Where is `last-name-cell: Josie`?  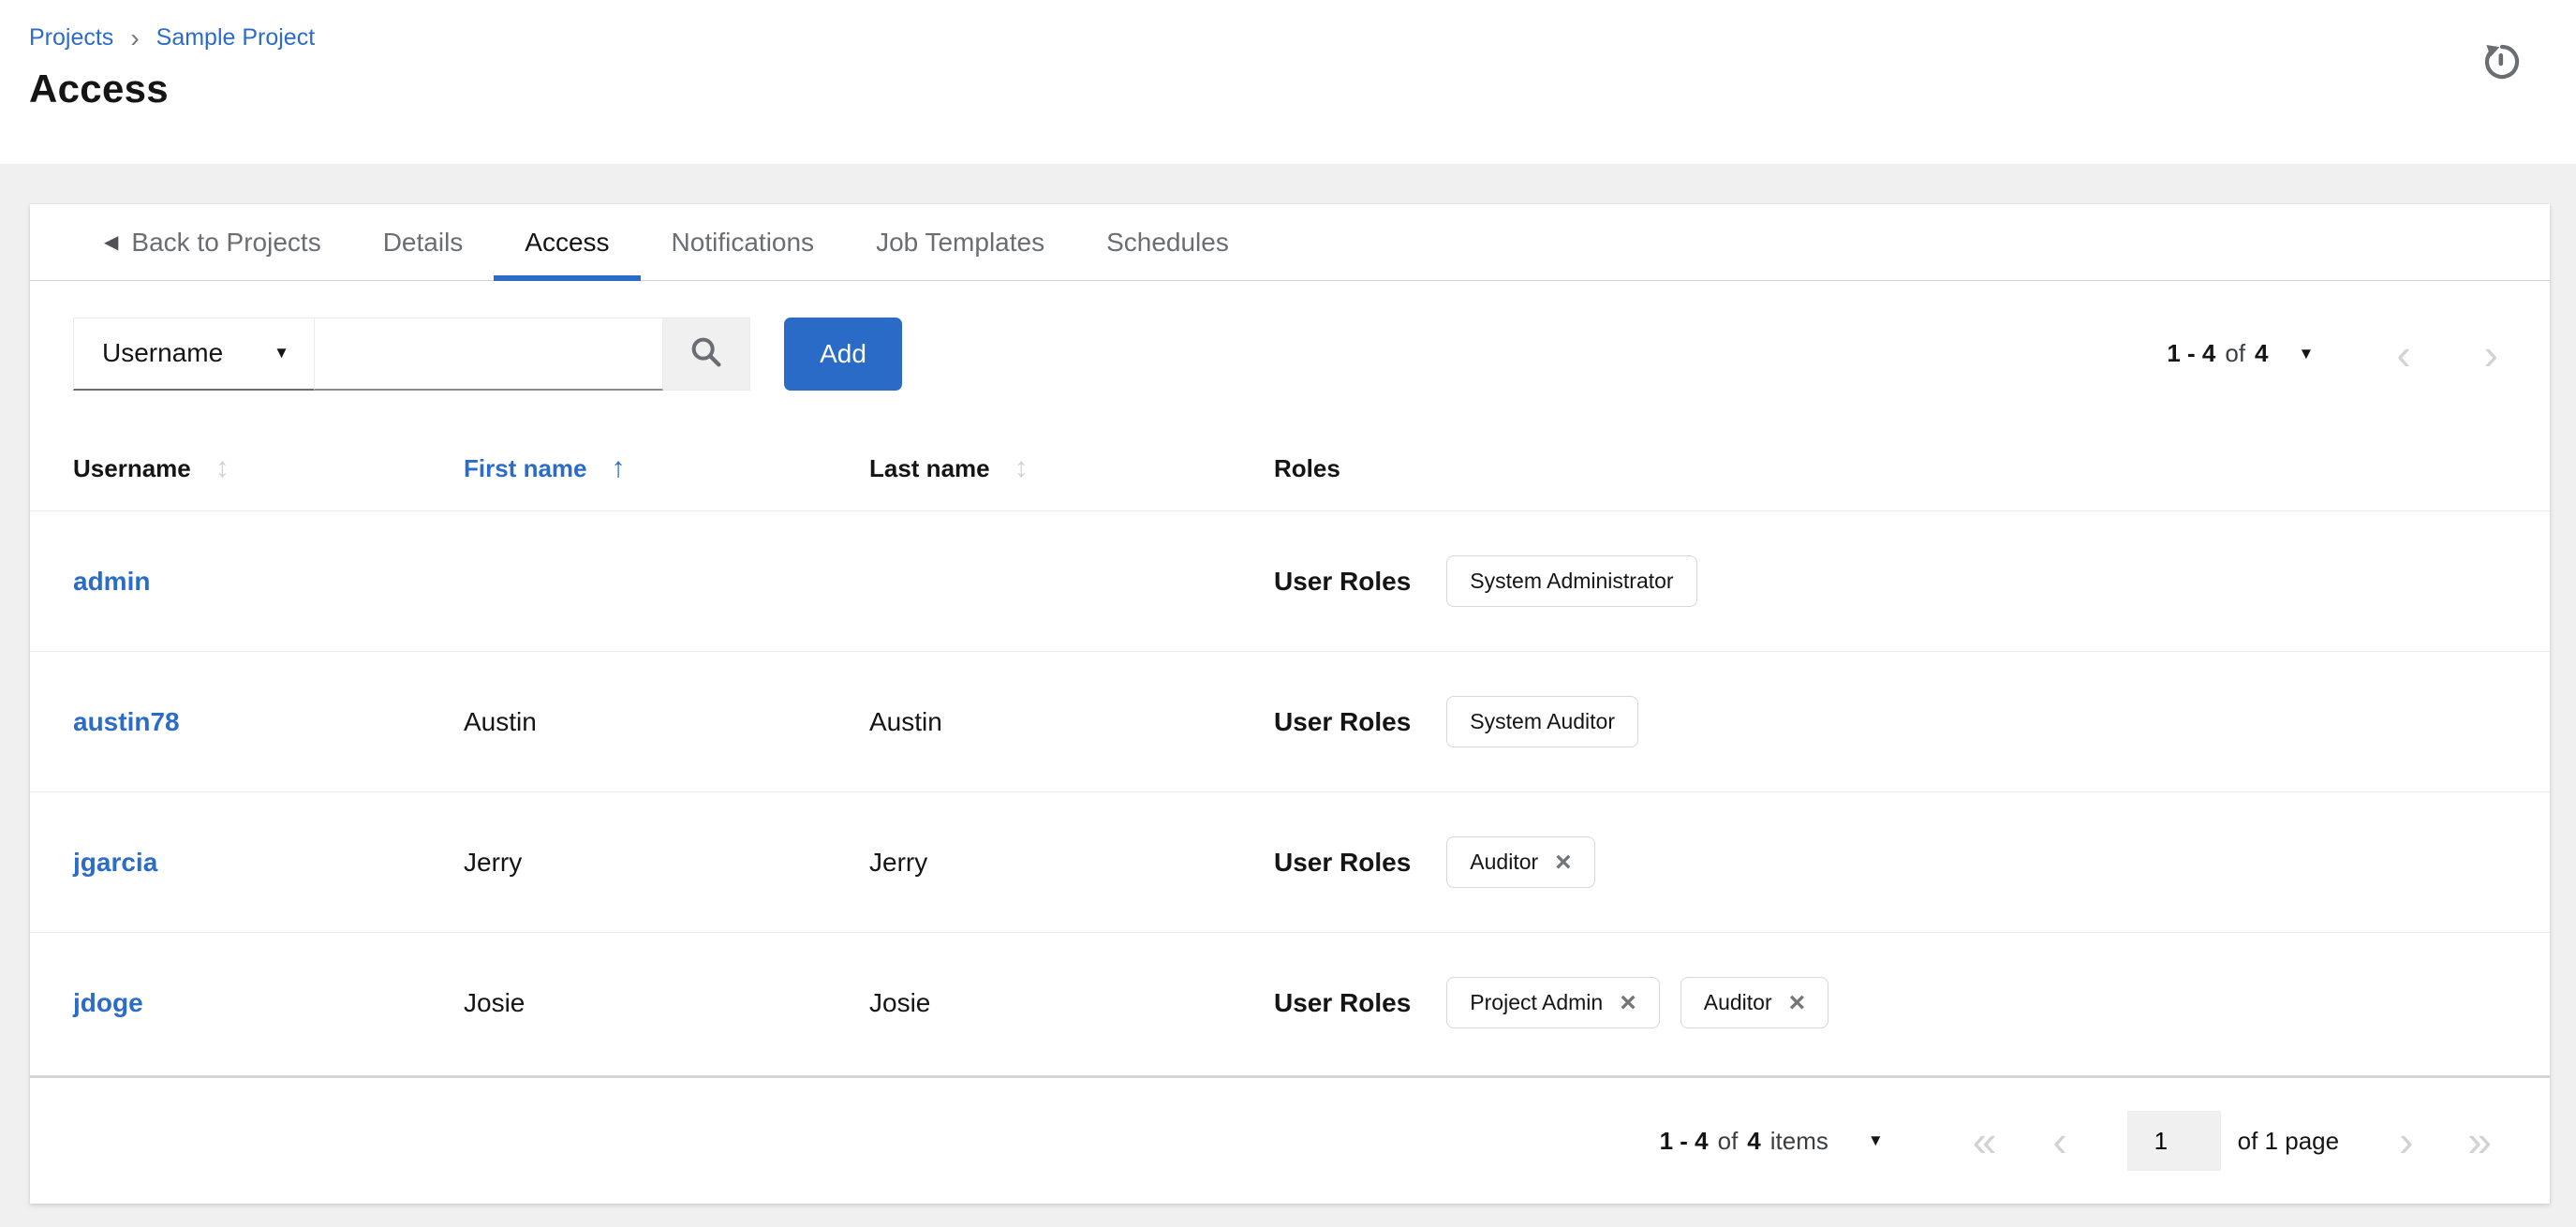
last-name-cell: Josie is located at coordinates (900, 1002).